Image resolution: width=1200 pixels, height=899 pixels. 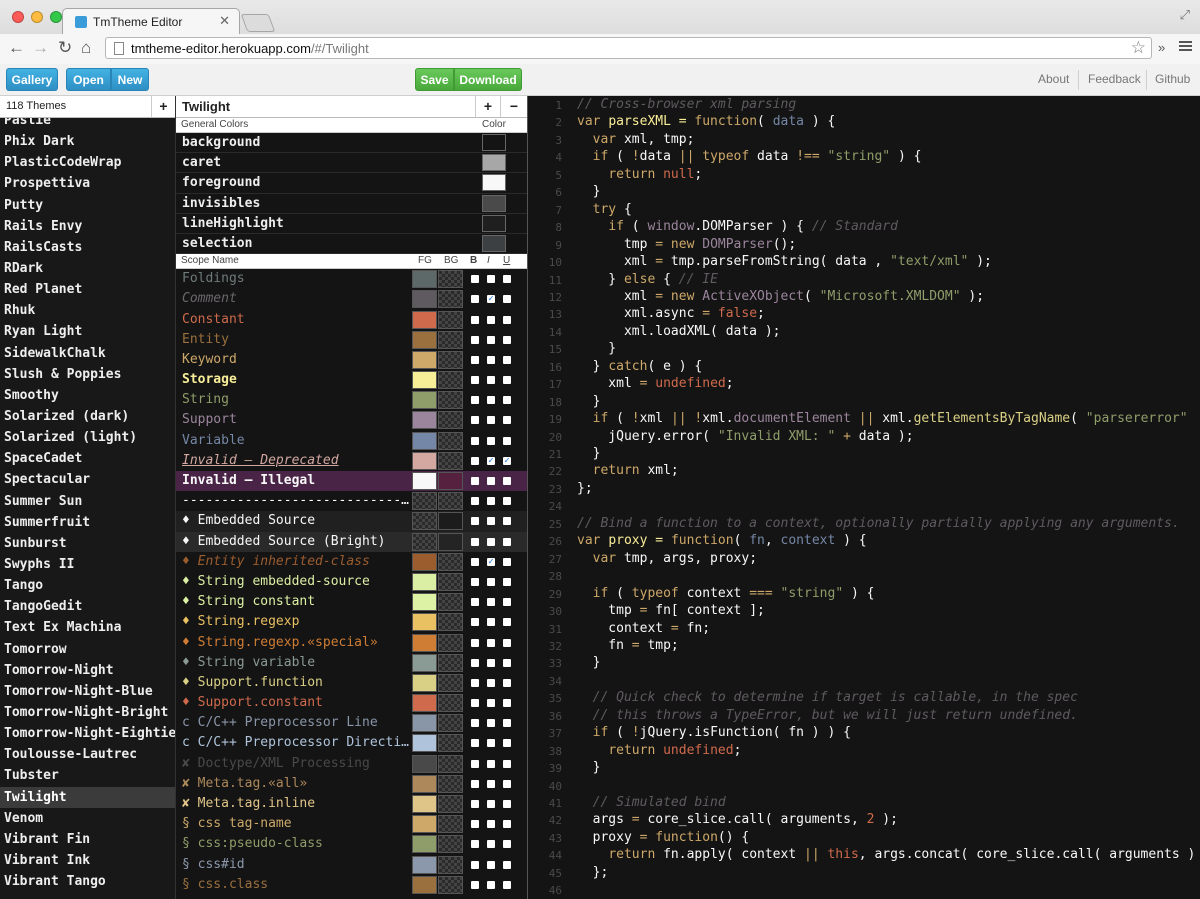 I want to click on new-tab-button, so click(x=258, y=23).